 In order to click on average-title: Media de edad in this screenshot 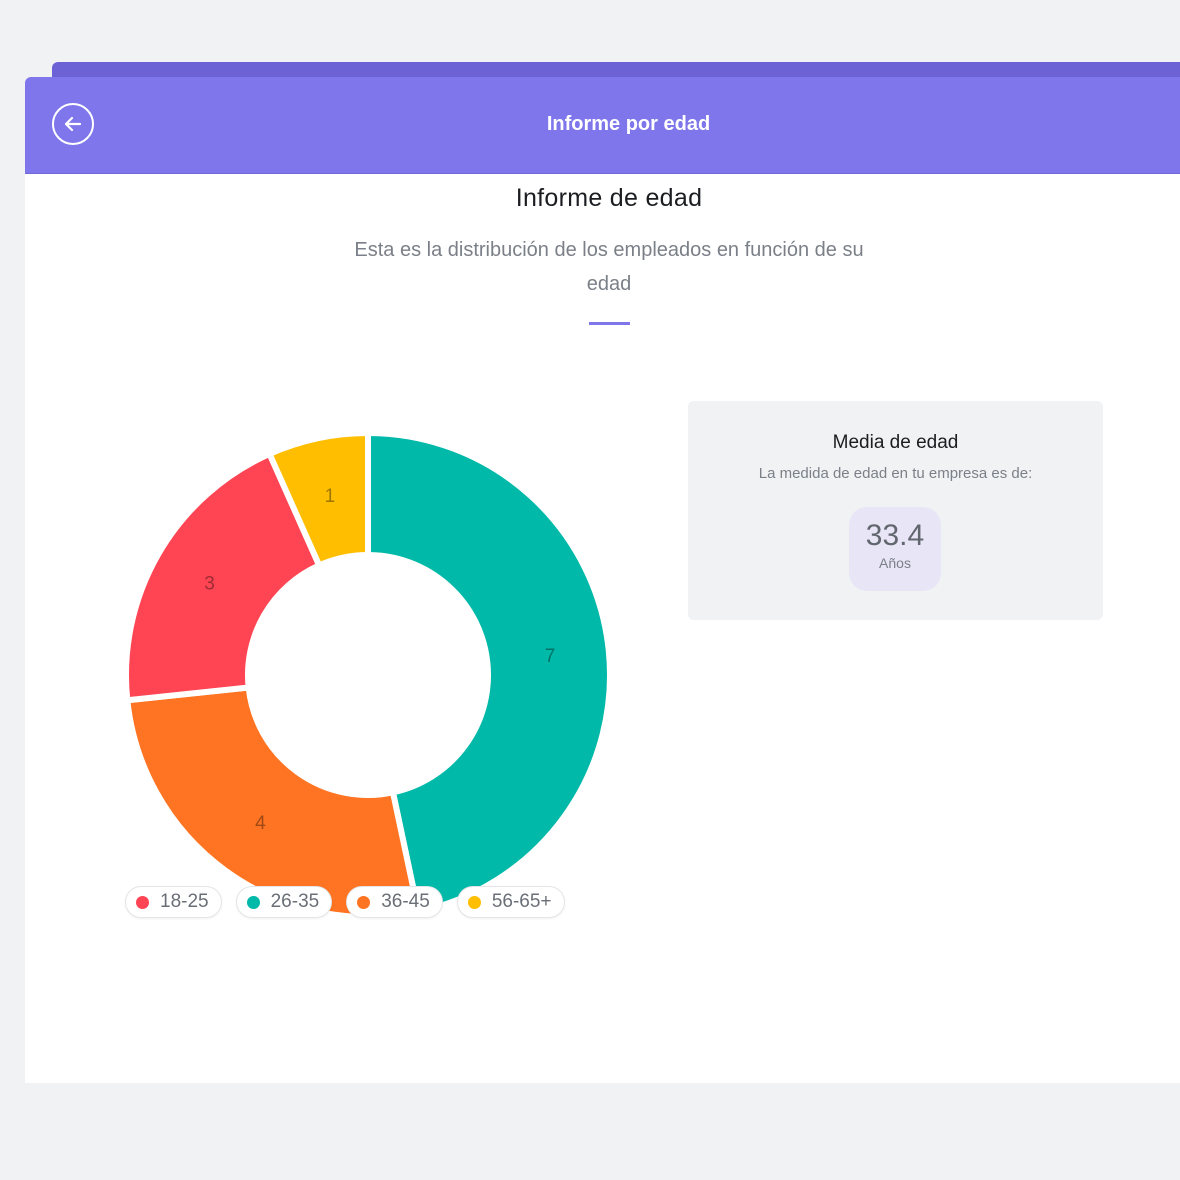, I will do `click(895, 442)`.